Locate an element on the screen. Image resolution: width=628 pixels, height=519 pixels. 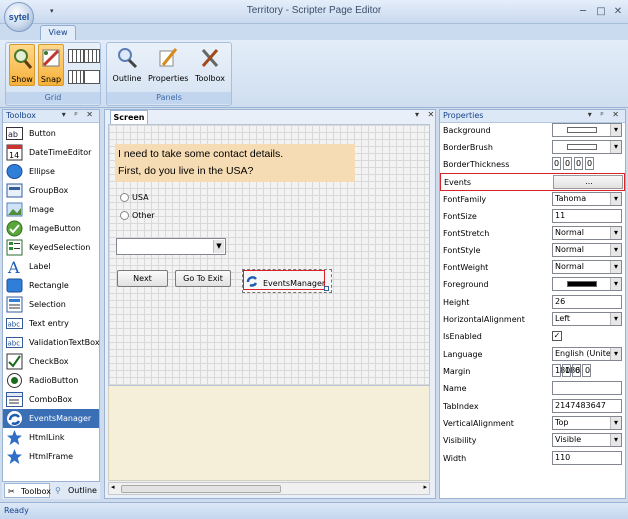
toolbox-item-label: Label is located at coordinates (40, 266).